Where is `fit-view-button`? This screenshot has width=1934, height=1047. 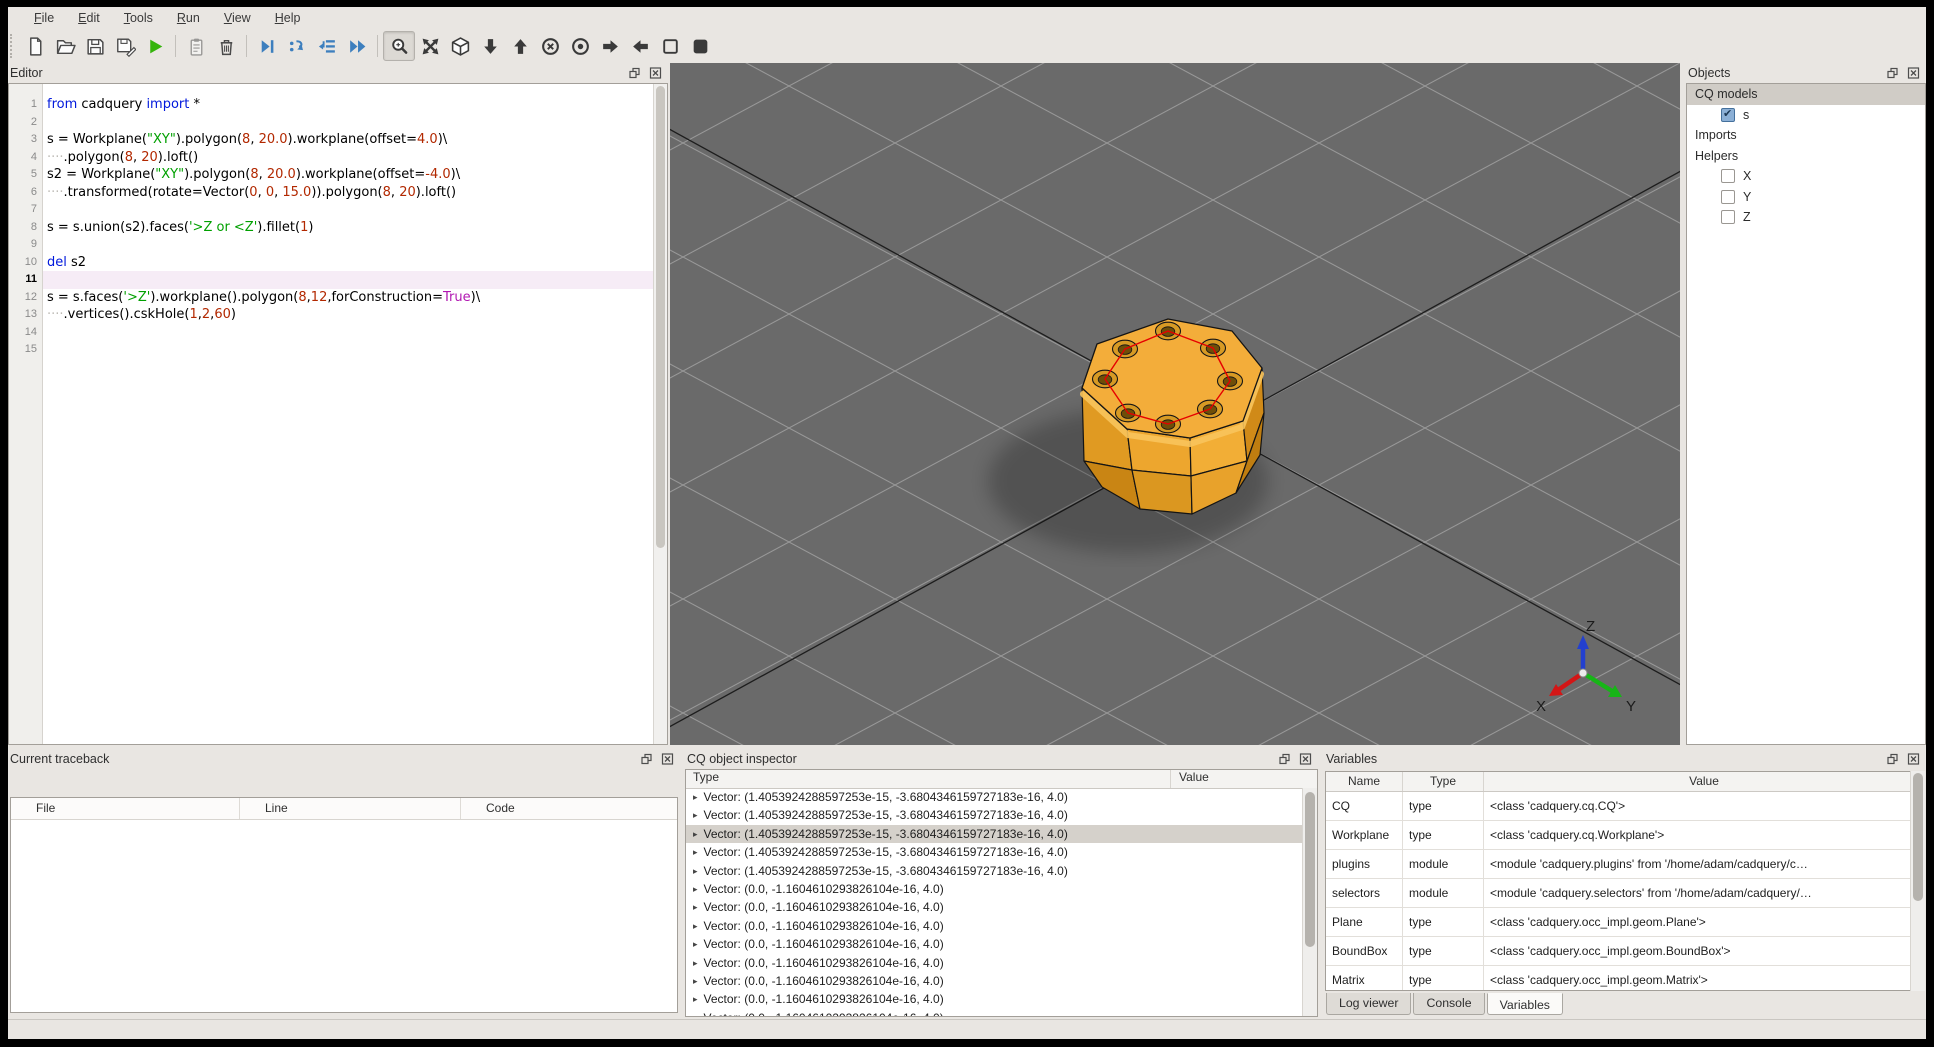 fit-view-button is located at coordinates (430, 46).